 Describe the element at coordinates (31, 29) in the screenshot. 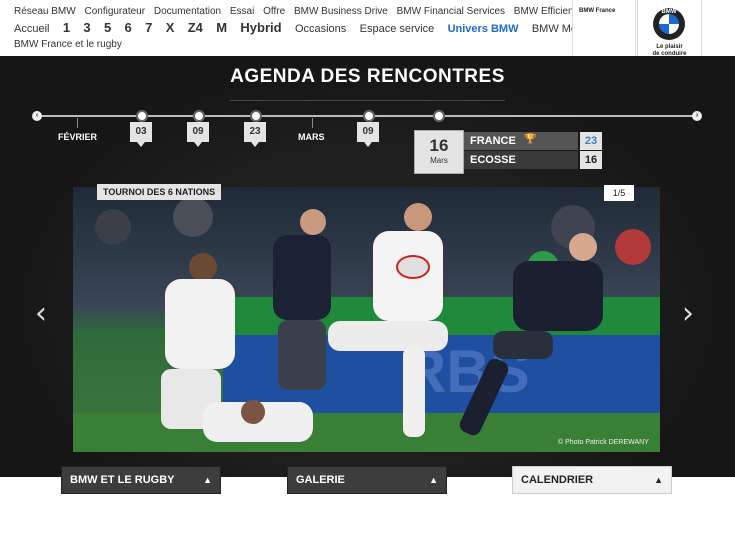

I see `nav-accueil: Accueil` at that location.